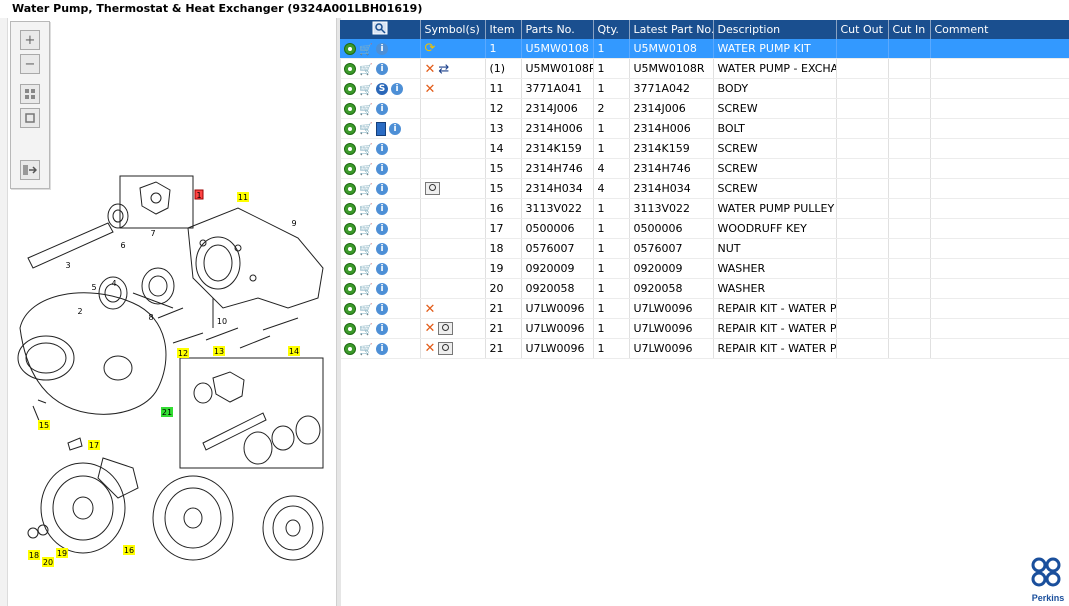  What do you see at coordinates (775, 29) in the screenshot?
I see `column-header-description: Description` at bounding box center [775, 29].